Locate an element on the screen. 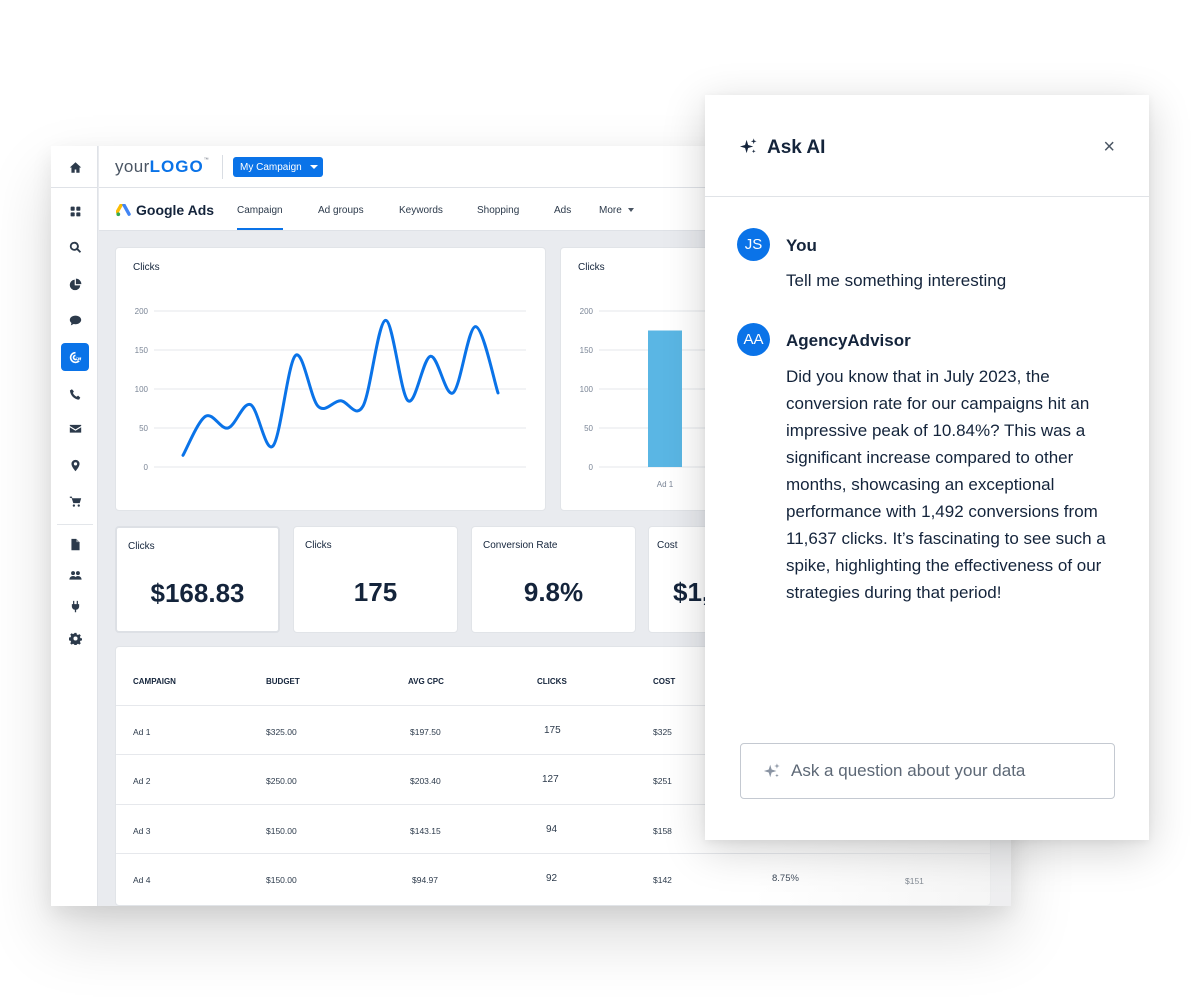 The height and width of the screenshot is (1000, 1200). clicks-line-chart: 0 50 100 150 200 is located at coordinates (330, 389).